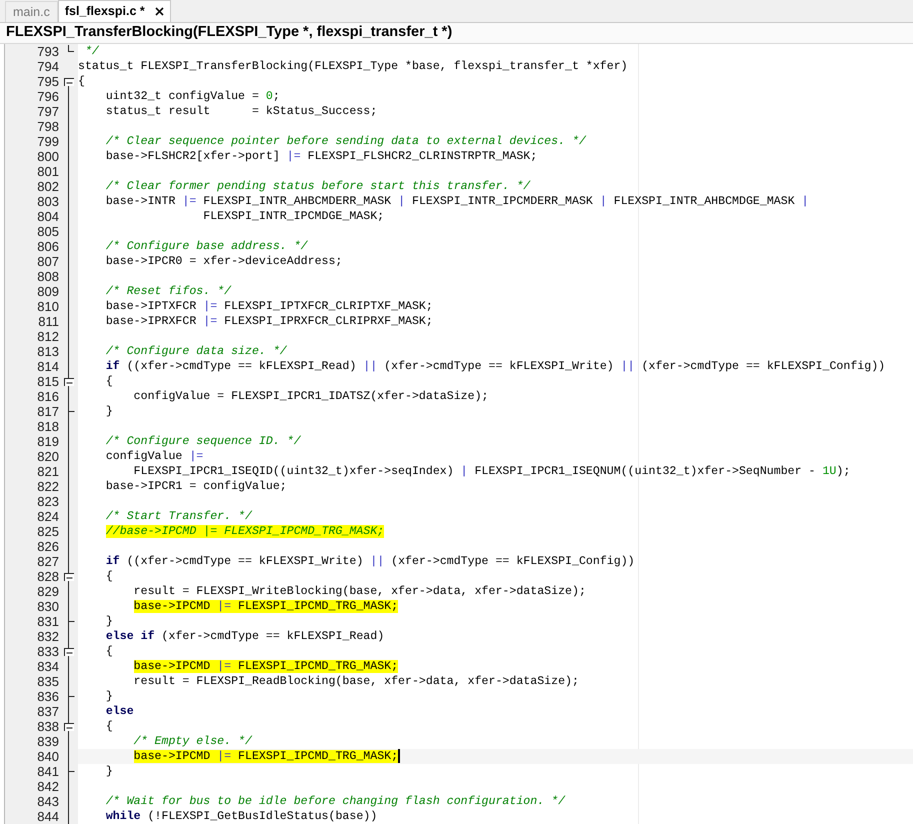  Describe the element at coordinates (336, 801) in the screenshot. I see `code-line: /* Wait for bus to be idle before changing flash configuration. */` at that location.